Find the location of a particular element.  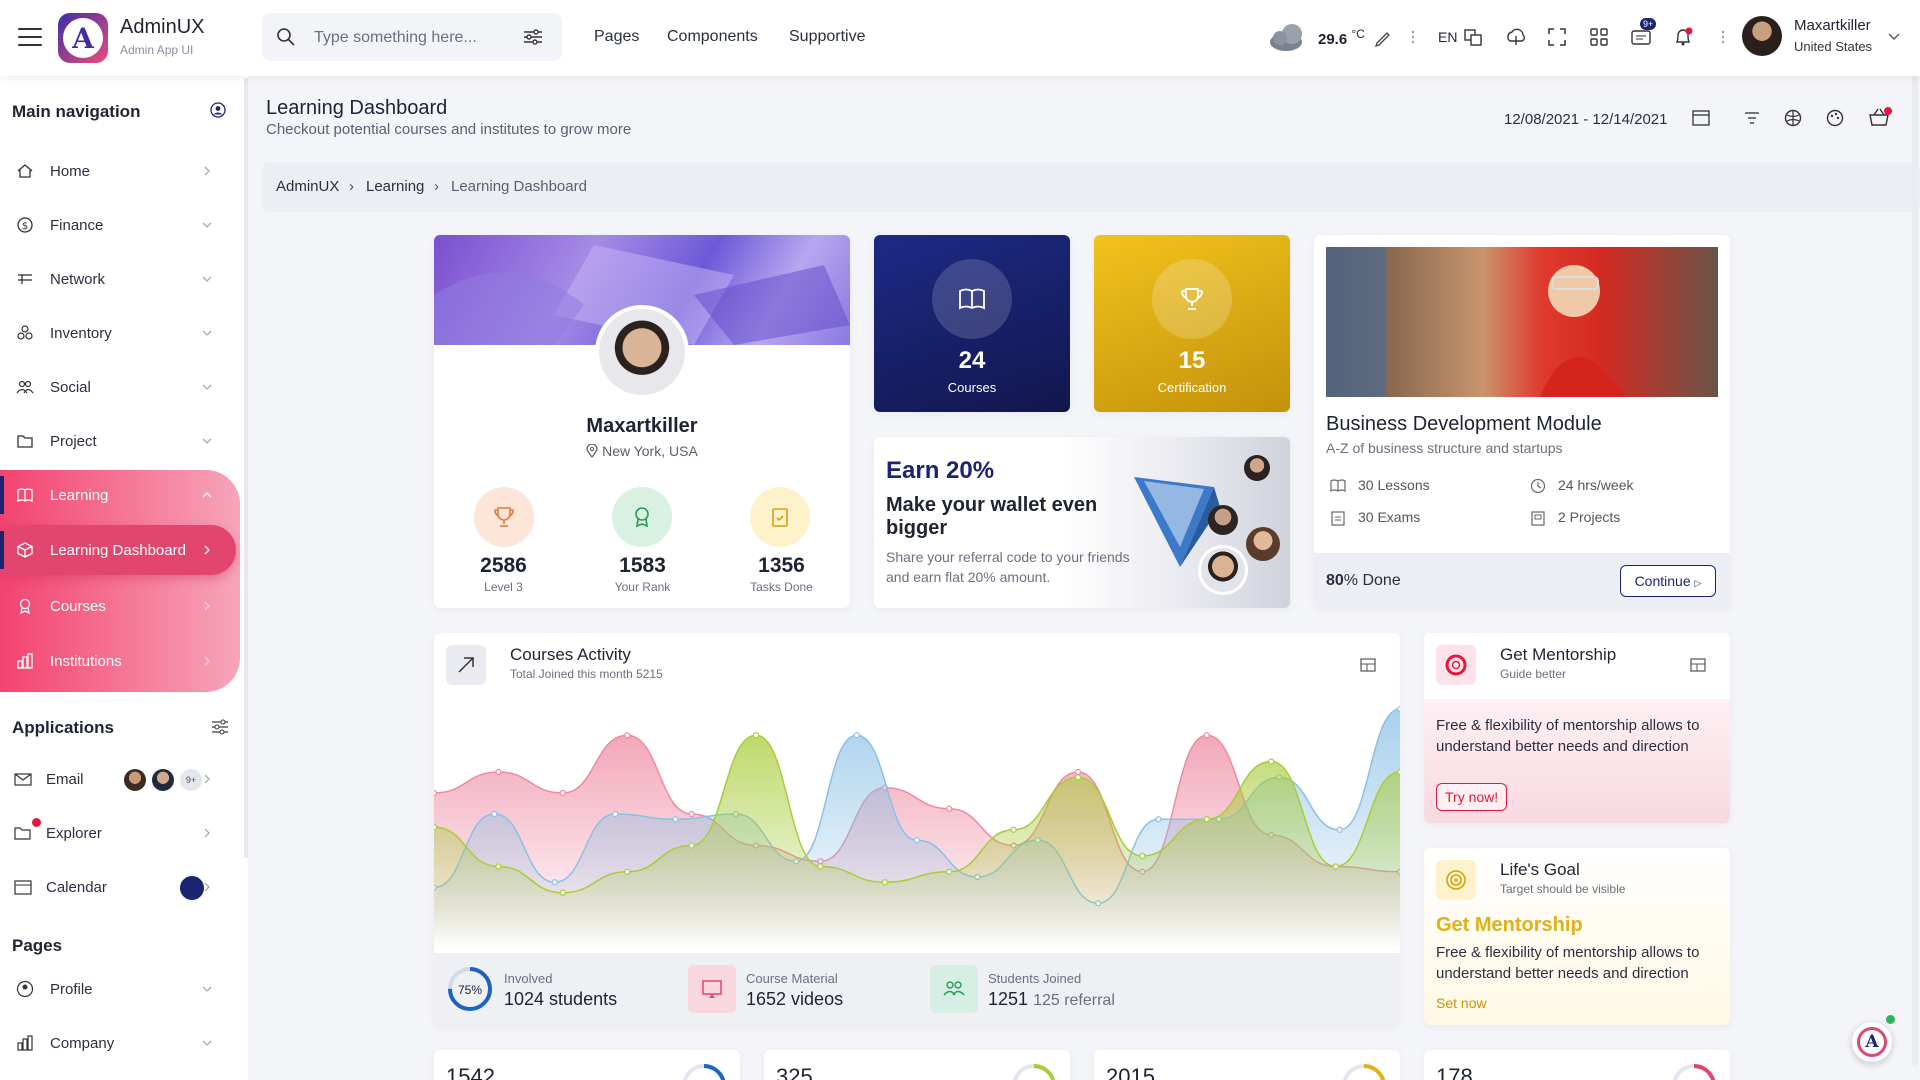

network-icon is located at coordinates (25, 279).